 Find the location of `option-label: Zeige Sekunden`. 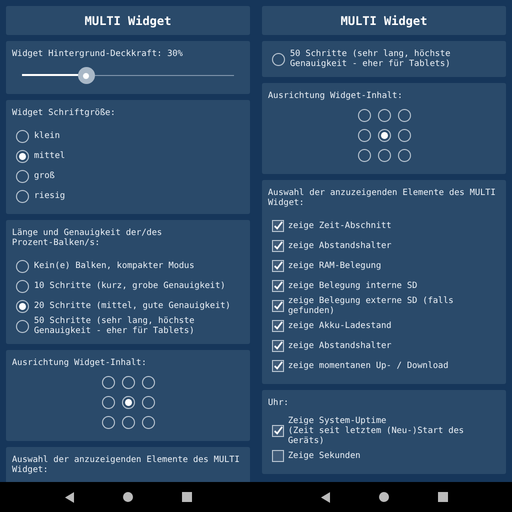

option-label: Zeige Sekunden is located at coordinates (324, 456).